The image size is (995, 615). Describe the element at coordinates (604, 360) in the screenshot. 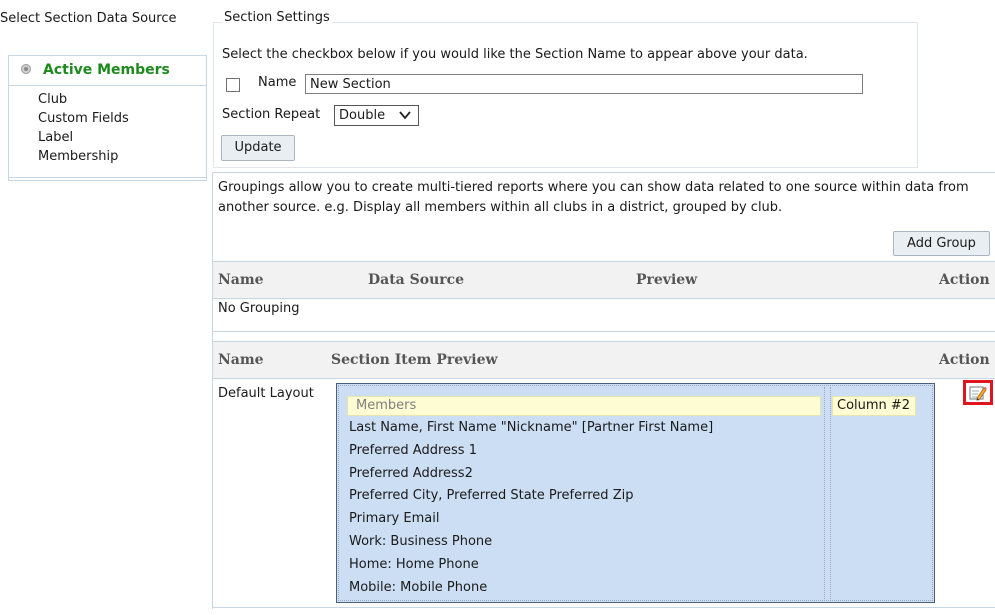

I see `section-items-table-header: Name Section Item Preview Action` at that location.